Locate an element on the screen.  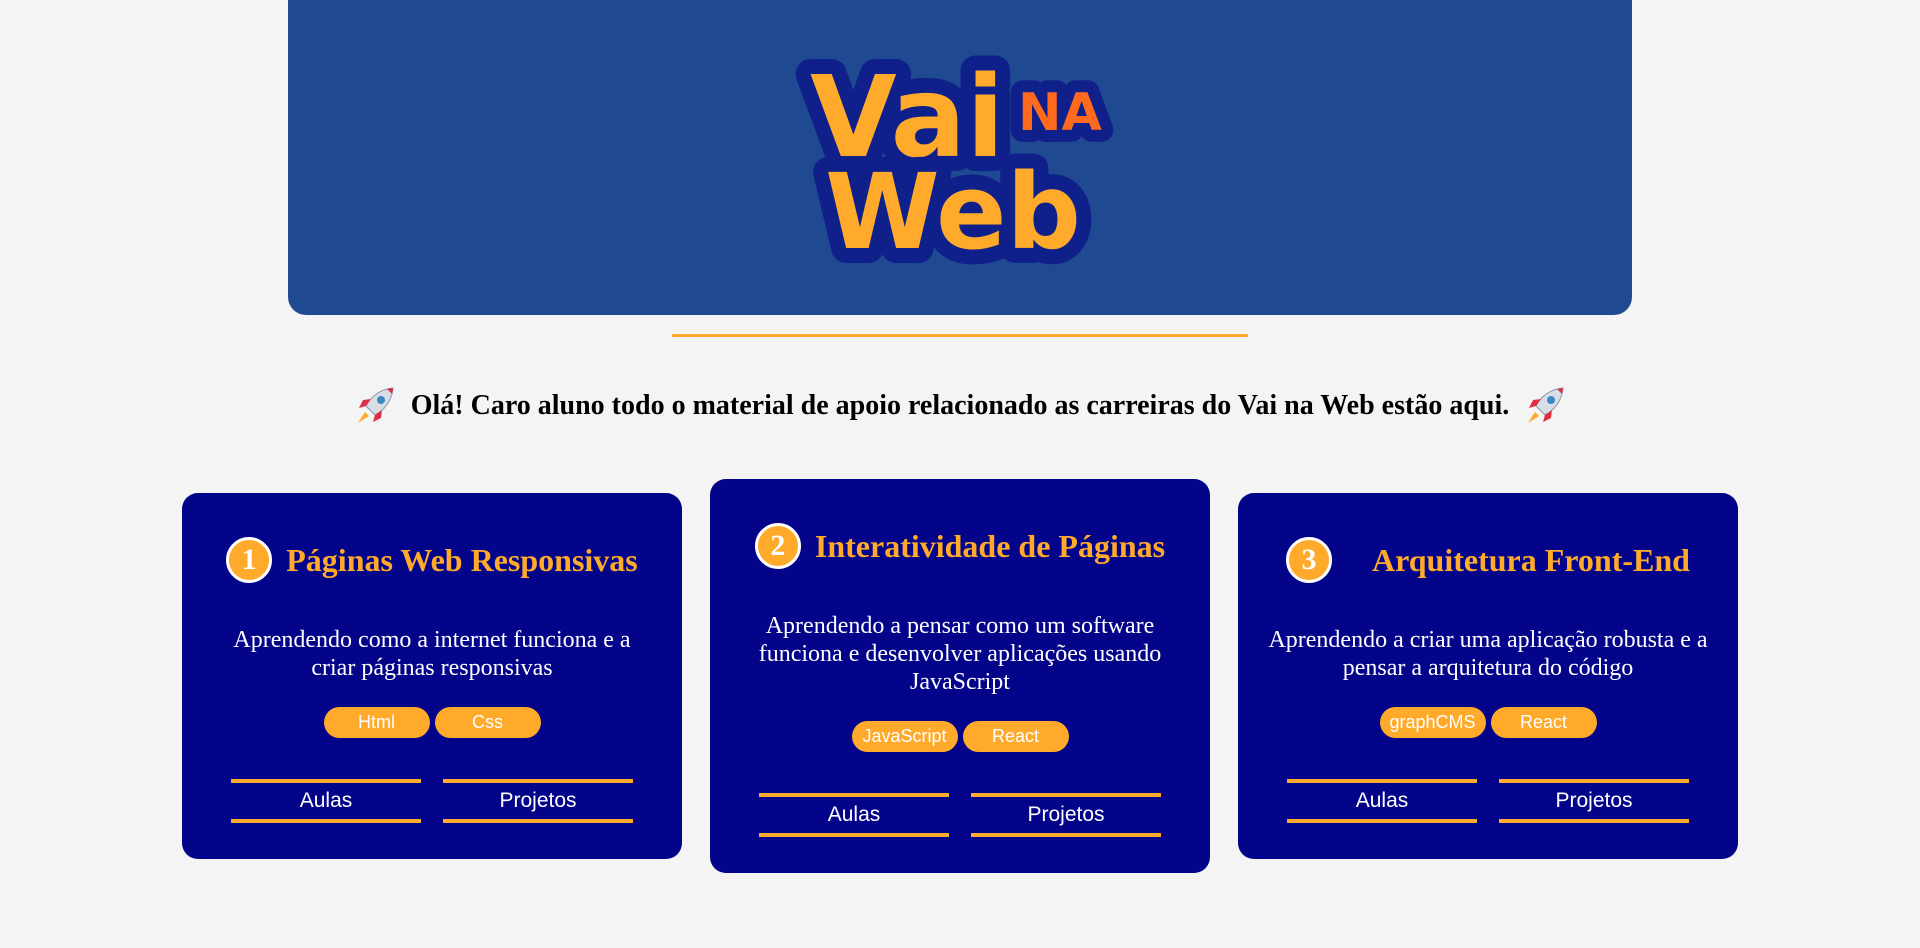
tag-javascript: JavaScript is located at coordinates (904, 736).